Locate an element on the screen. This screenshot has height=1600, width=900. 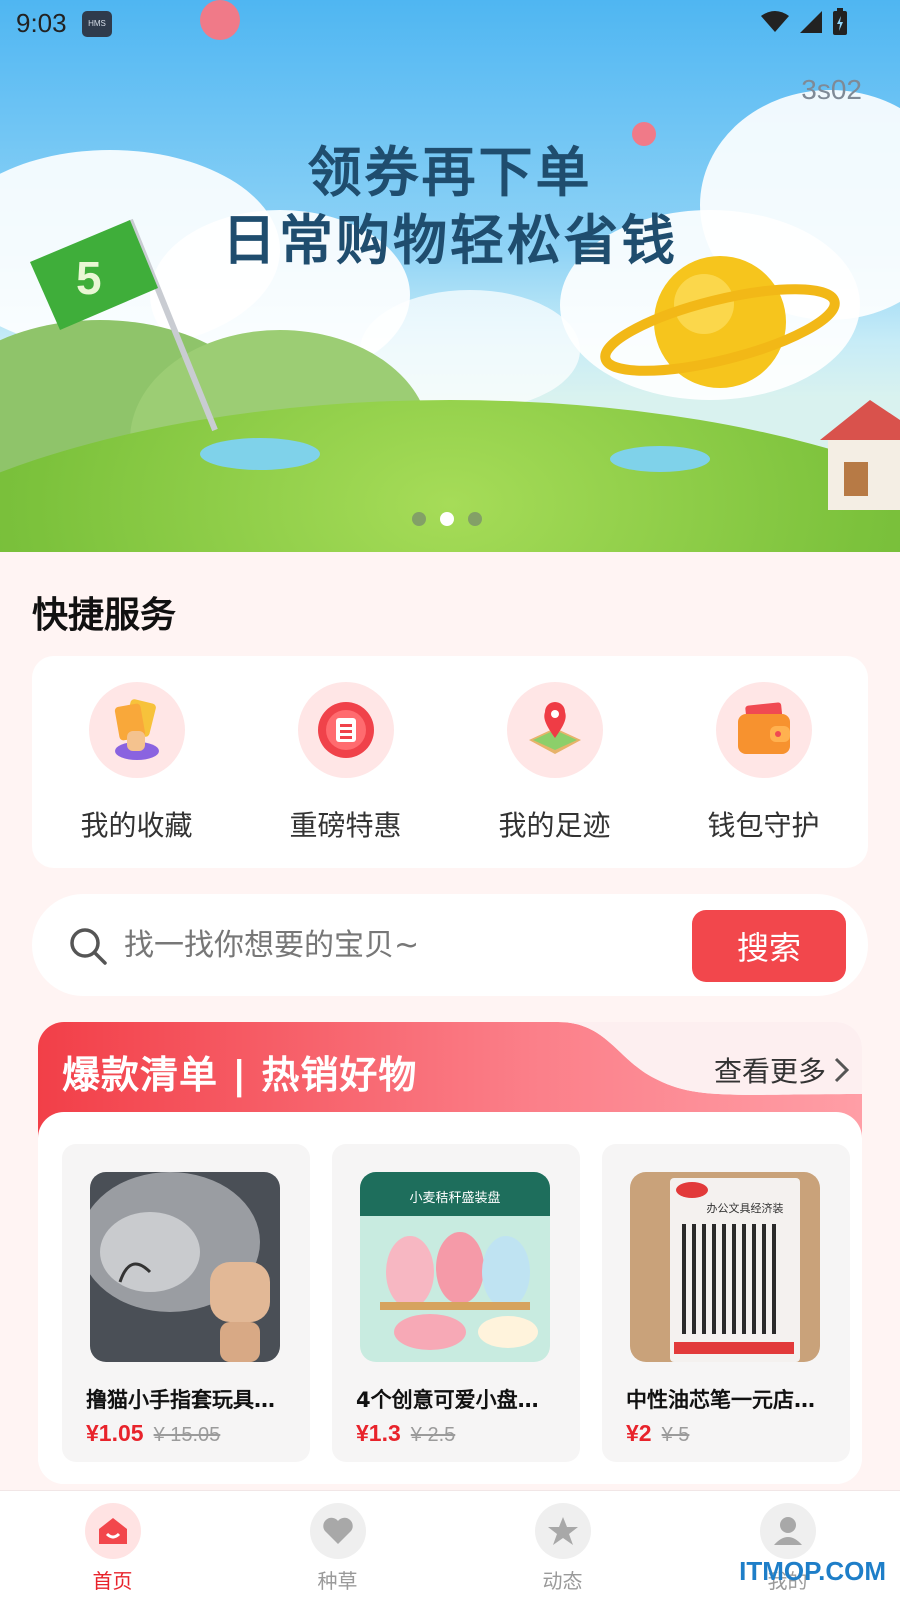
status-bar: 9:03 HMS is located at coordinates (450, 25).